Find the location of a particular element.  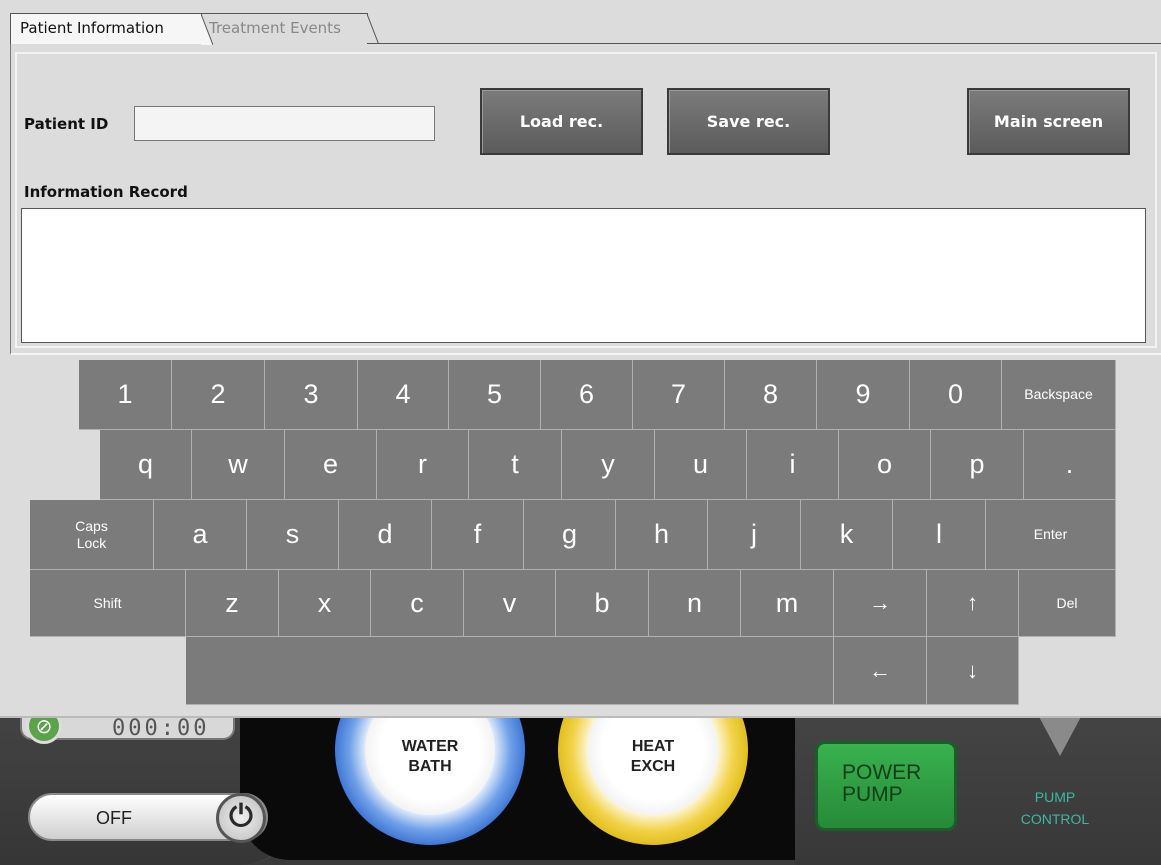

water-bath-label-2: BATH is located at coordinates (430, 766).